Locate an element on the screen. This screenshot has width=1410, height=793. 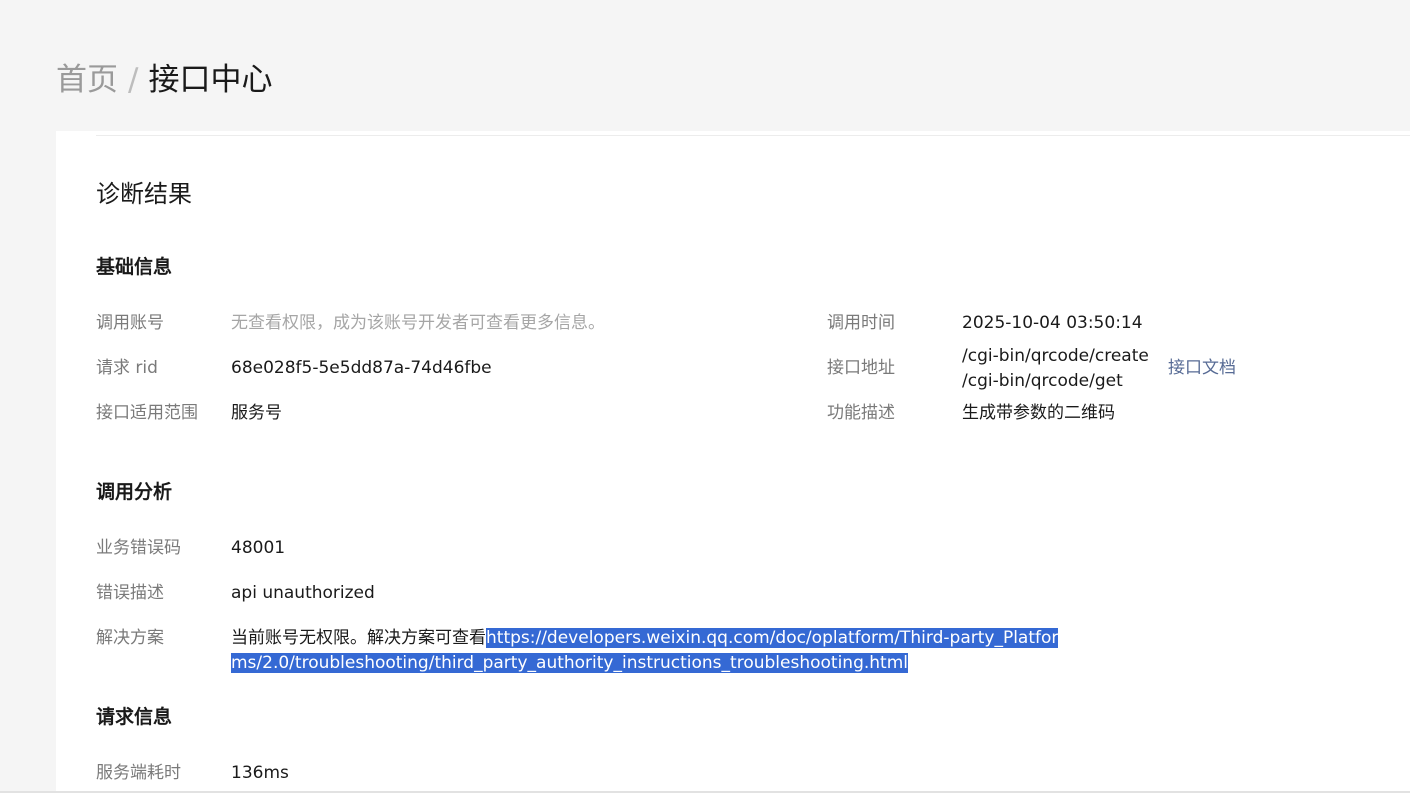
breadcrumb: 首页 / 接口中心 is located at coordinates (164, 80).